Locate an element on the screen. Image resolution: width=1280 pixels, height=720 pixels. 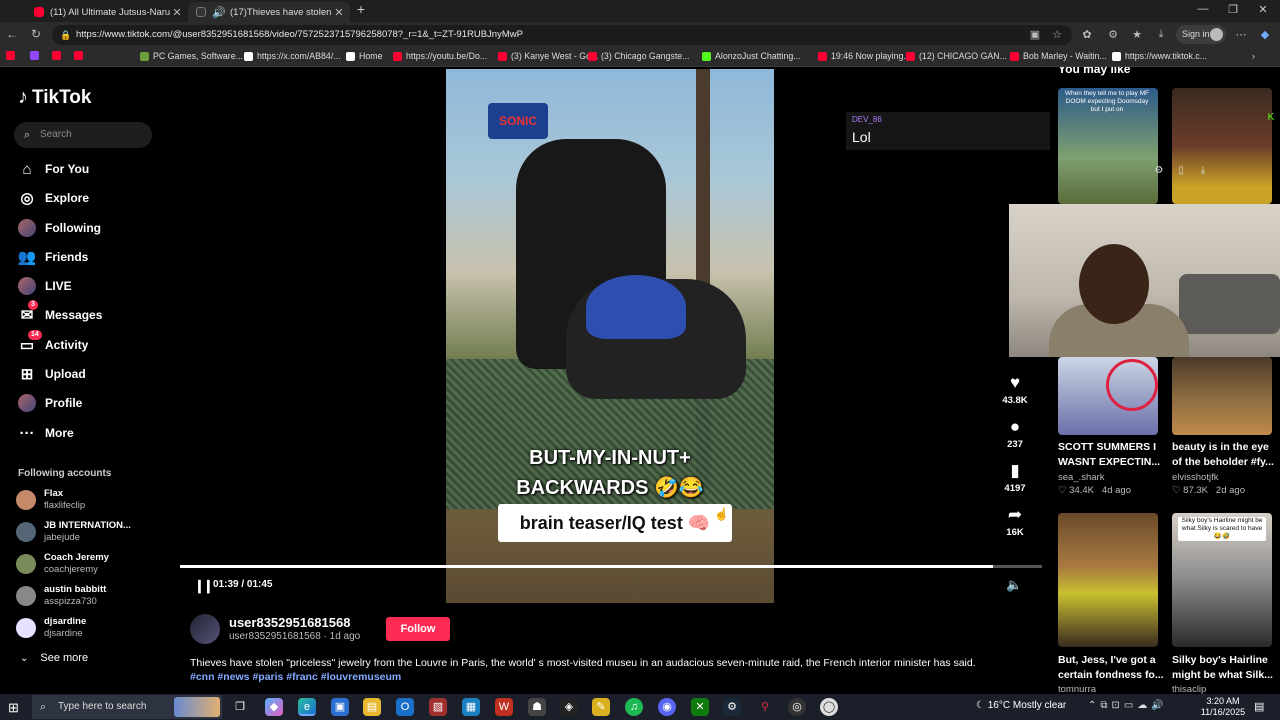
bookmarks-overflow-chevron-icon: › is located at coordinates (1253, 56).